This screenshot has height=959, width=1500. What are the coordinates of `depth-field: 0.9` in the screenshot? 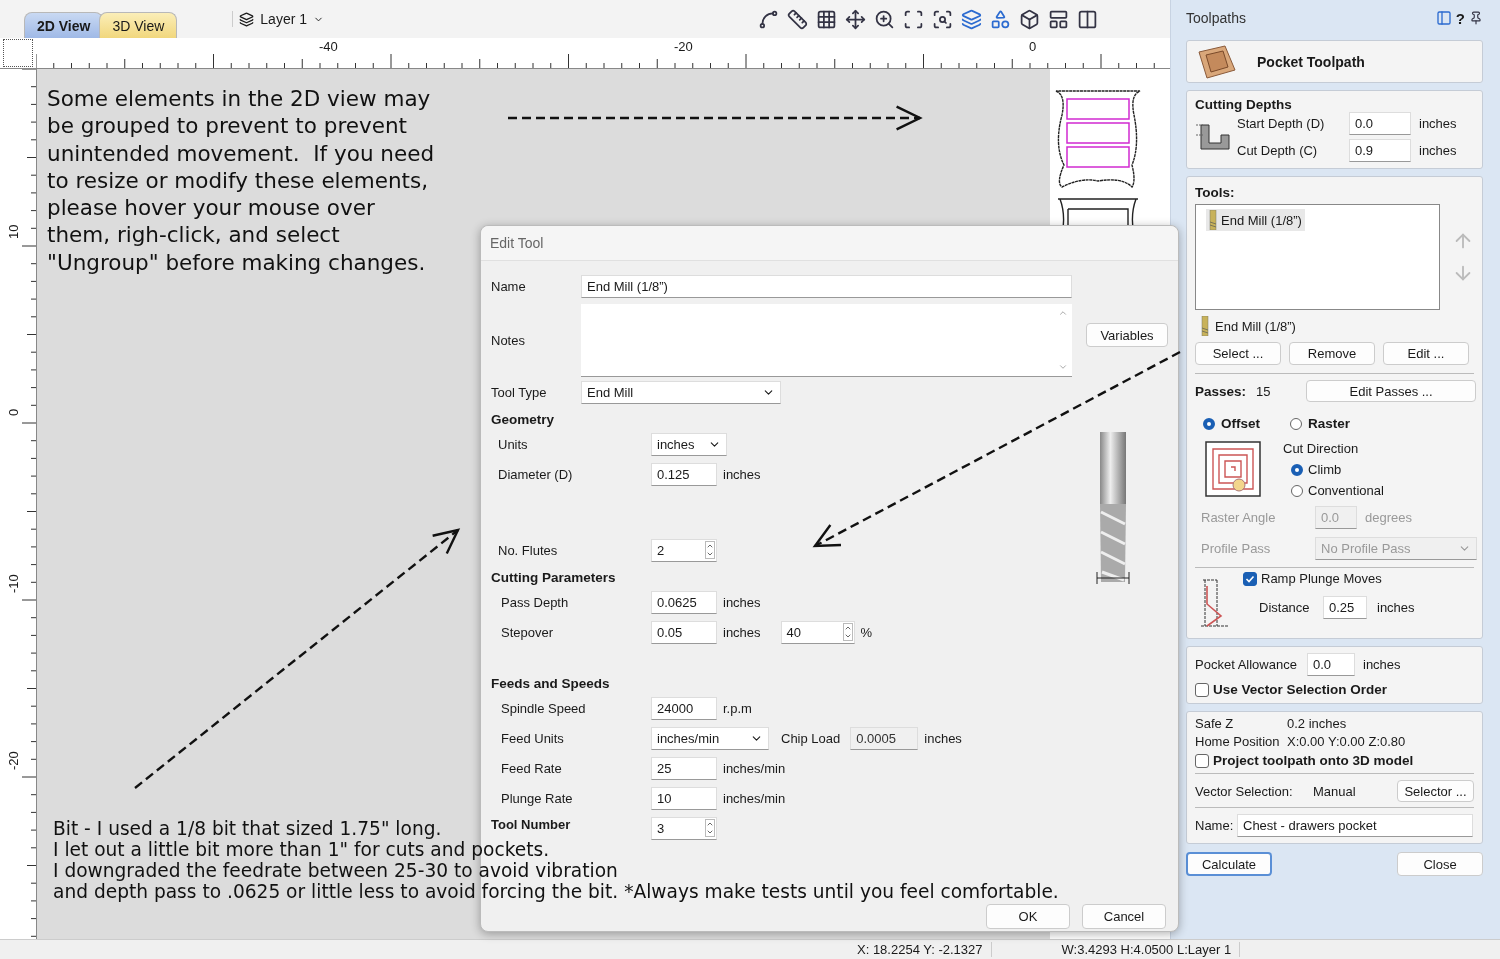 It's located at (1380, 150).